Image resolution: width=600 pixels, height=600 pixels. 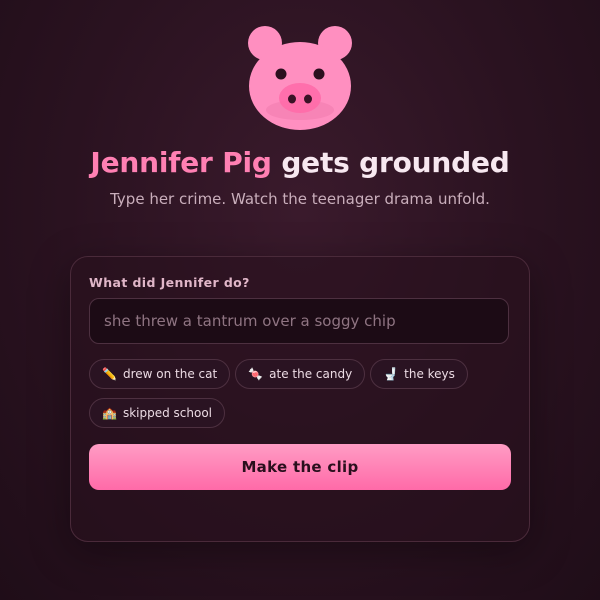 I want to click on crime-input, so click(x=299, y=321).